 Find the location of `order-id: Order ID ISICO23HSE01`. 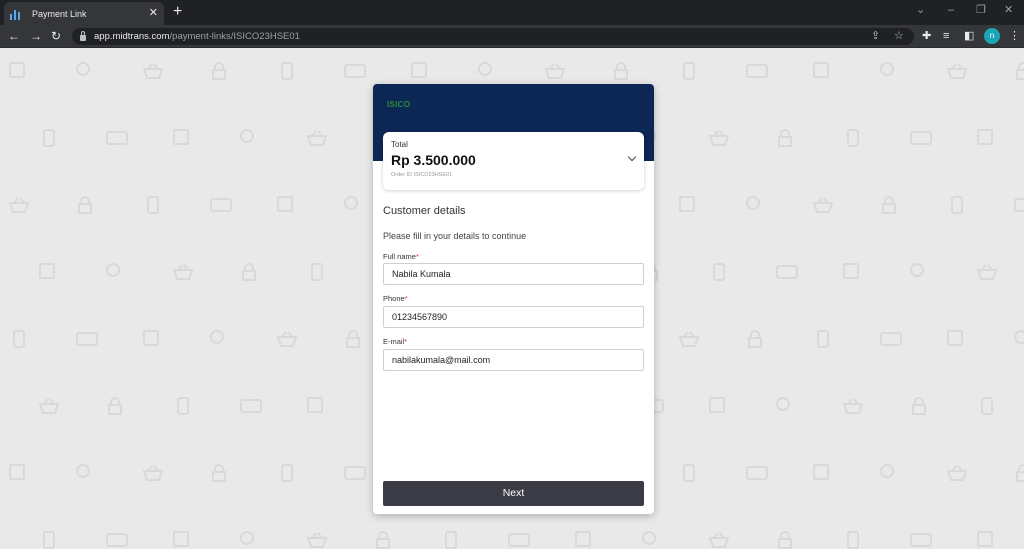

order-id: Order ID ISICO23HSE01 is located at coordinates (422, 175).